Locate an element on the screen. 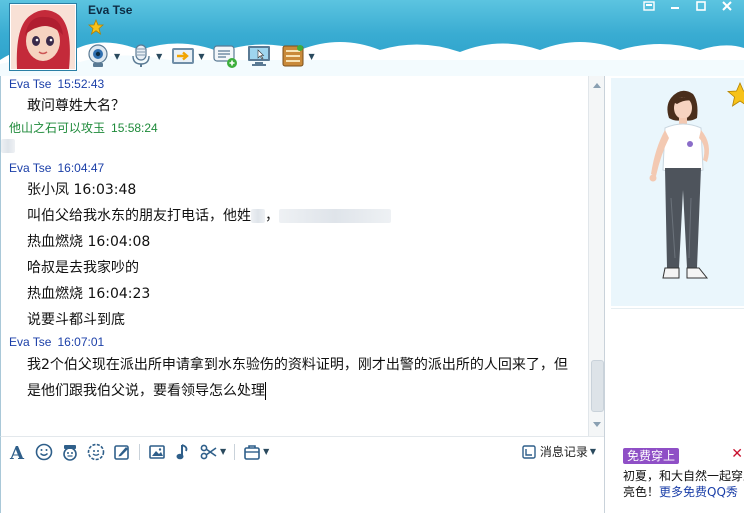 This screenshot has width=744, height=513. message-text: 敢问尊姓大名？ is located at coordinates (76, 106).